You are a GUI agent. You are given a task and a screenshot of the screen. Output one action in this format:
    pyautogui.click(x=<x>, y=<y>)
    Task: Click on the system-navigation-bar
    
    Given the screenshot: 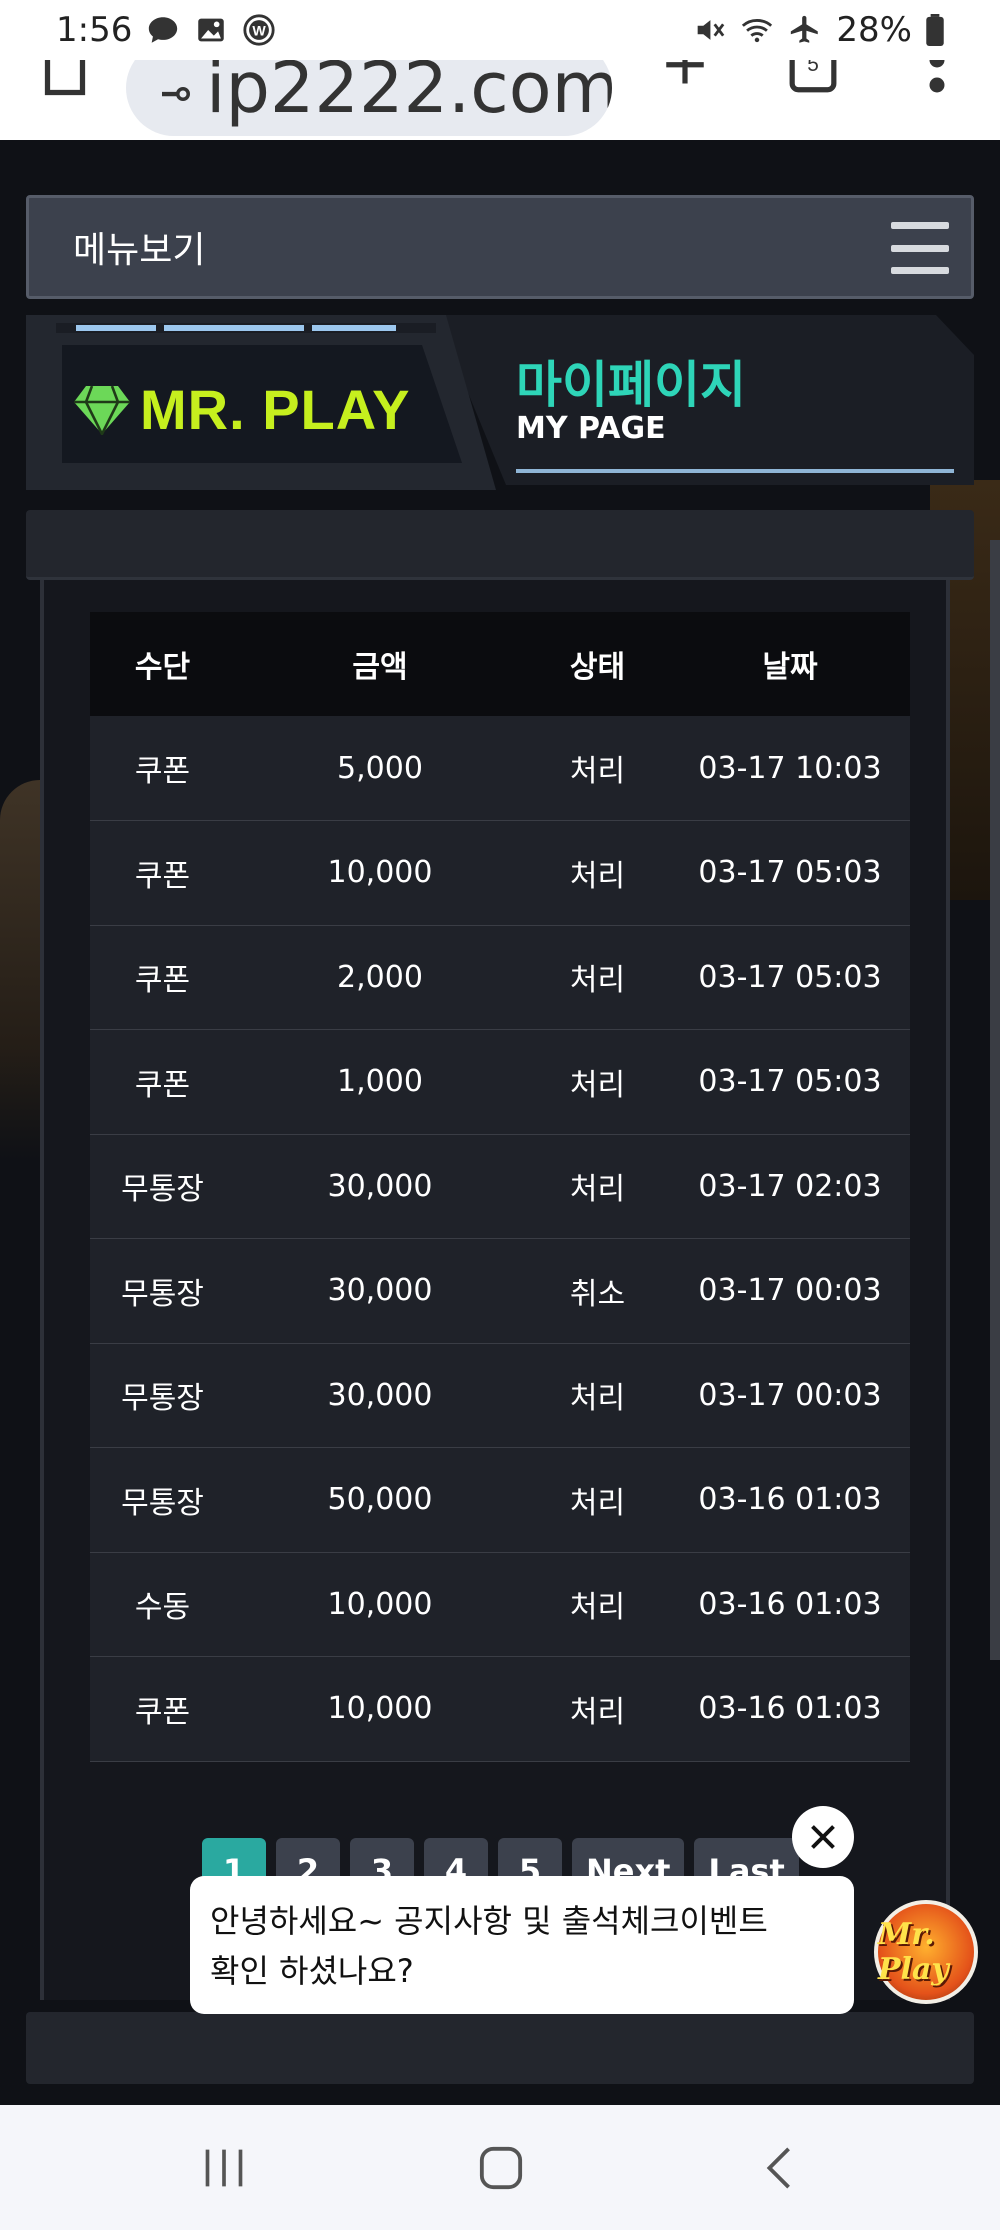 What is the action you would take?
    pyautogui.click(x=500, y=2167)
    